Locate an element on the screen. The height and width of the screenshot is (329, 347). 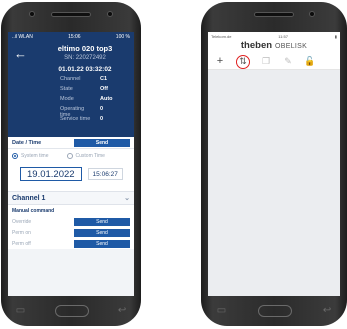
info-key: Channel is located at coordinates (70, 79).